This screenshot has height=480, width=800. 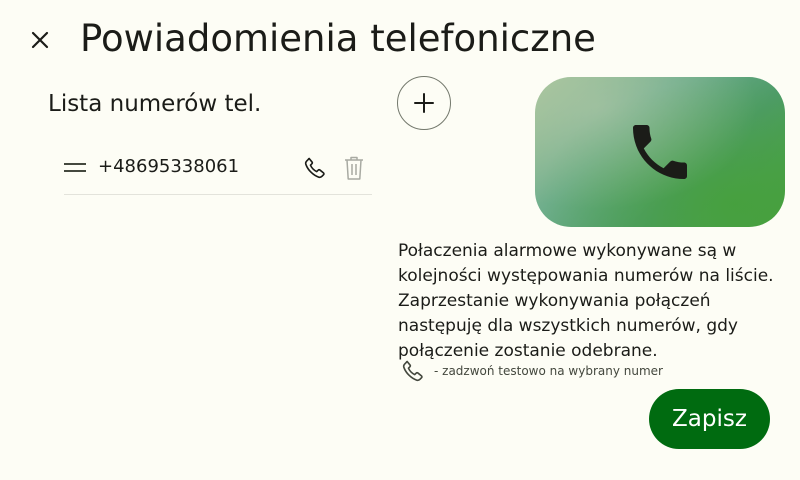 What do you see at coordinates (338, 38) in the screenshot?
I see `page-title: Powiadomienia telefoniczne` at bounding box center [338, 38].